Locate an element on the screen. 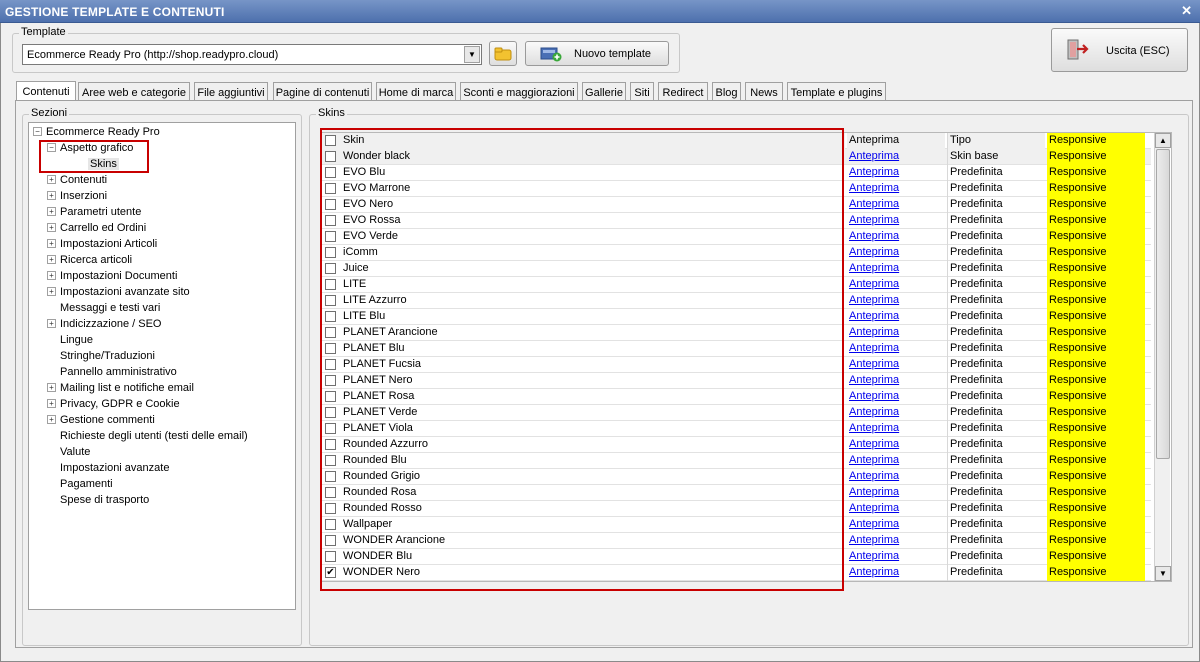 The height and width of the screenshot is (662, 1200). tree-item: + Gestione commenti is located at coordinates (101, 421).